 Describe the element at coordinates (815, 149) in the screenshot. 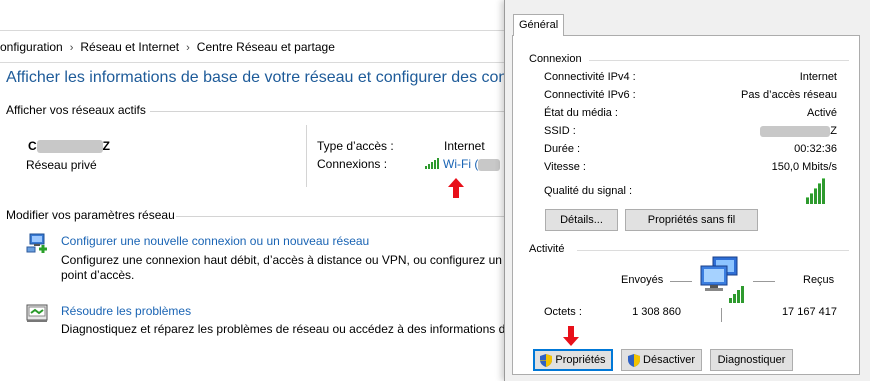

I see `duration-value: 00:32:36` at that location.